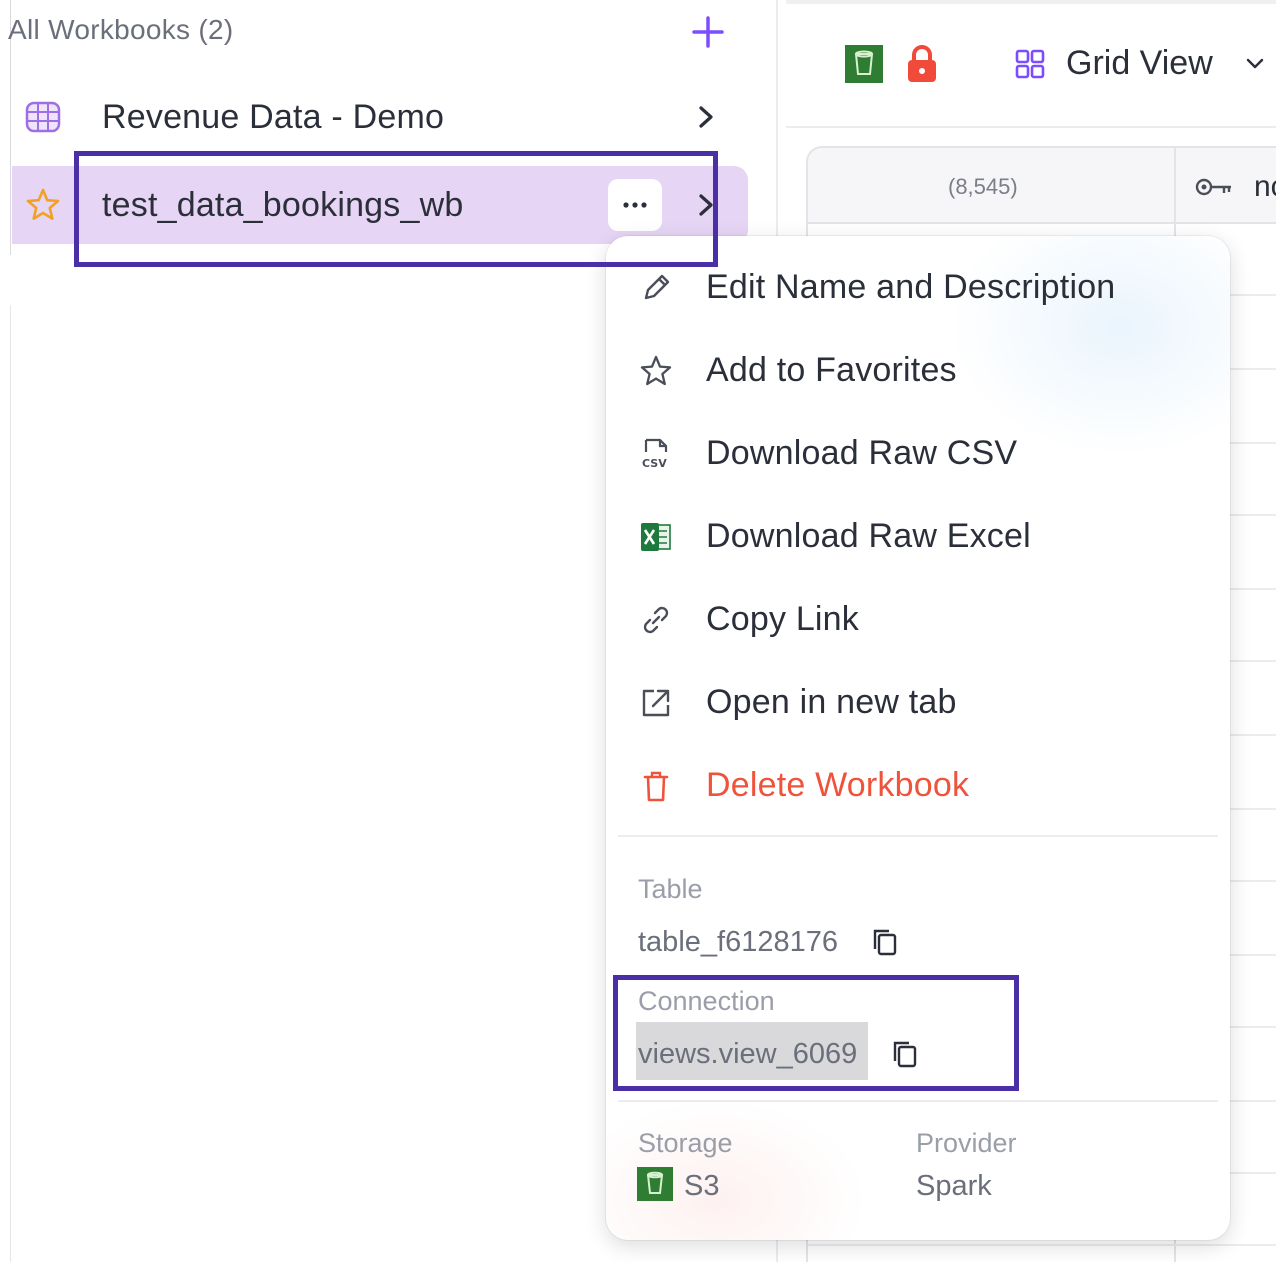  Describe the element at coordinates (911, 287) in the screenshot. I see `menu-item-label: Edit Name and Description` at that location.